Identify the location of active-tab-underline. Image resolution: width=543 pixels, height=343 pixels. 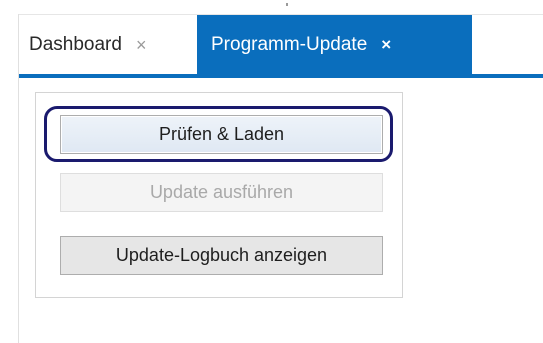
(281, 76).